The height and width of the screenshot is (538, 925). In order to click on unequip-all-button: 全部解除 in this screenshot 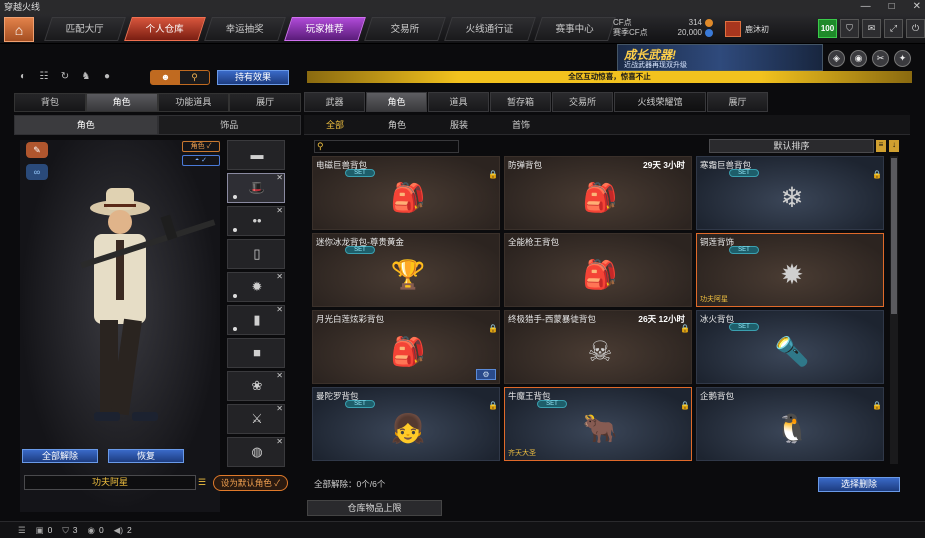, I will do `click(60, 456)`.